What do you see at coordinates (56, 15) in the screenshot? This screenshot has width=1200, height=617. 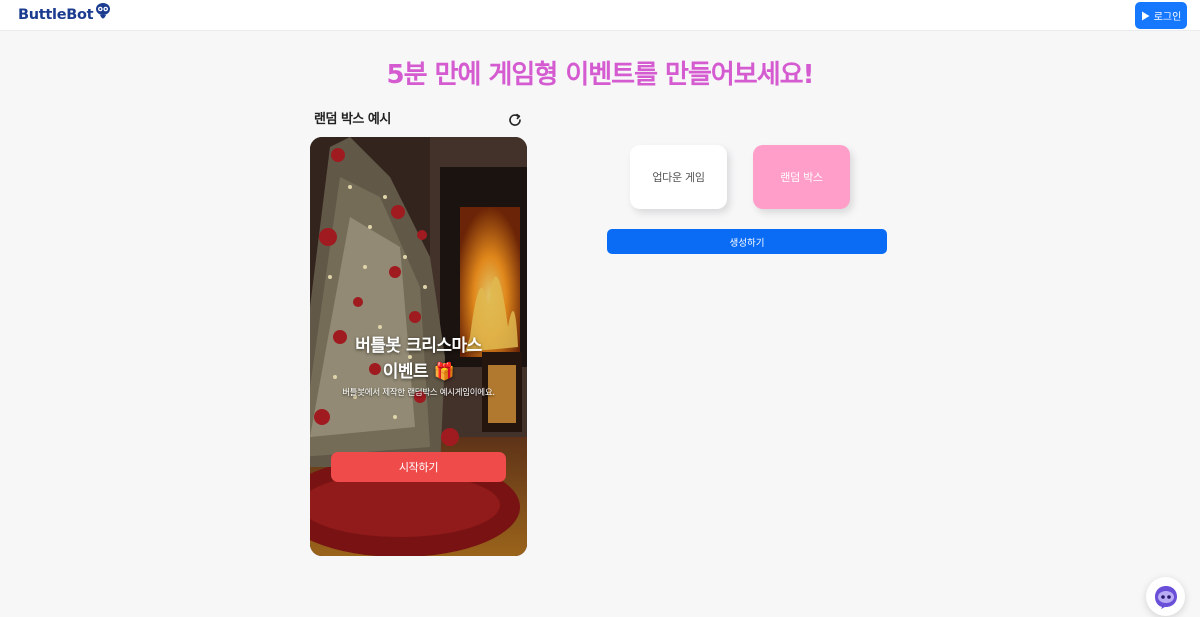 I see `logo-text: ButtleBot` at bounding box center [56, 15].